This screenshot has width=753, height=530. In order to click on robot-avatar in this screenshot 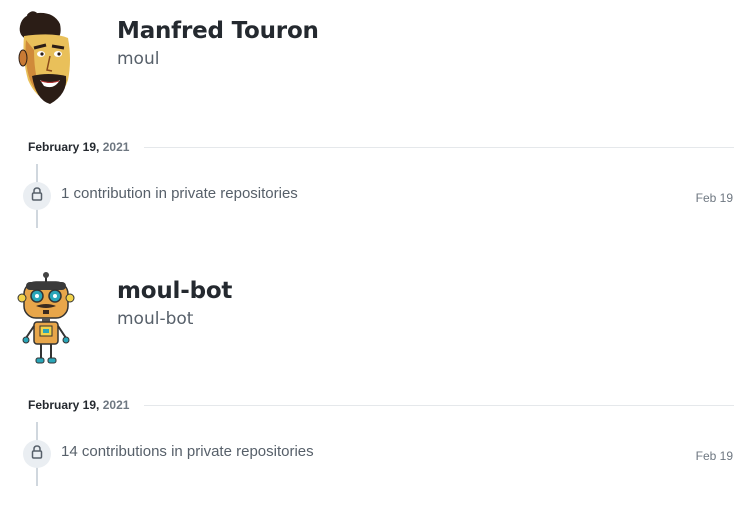, I will do `click(46, 321)`.